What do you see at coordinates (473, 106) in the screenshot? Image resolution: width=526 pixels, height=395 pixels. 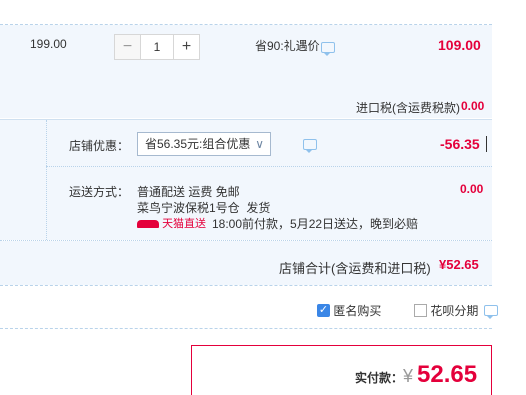 I see `tax-value: 0.00` at bounding box center [473, 106].